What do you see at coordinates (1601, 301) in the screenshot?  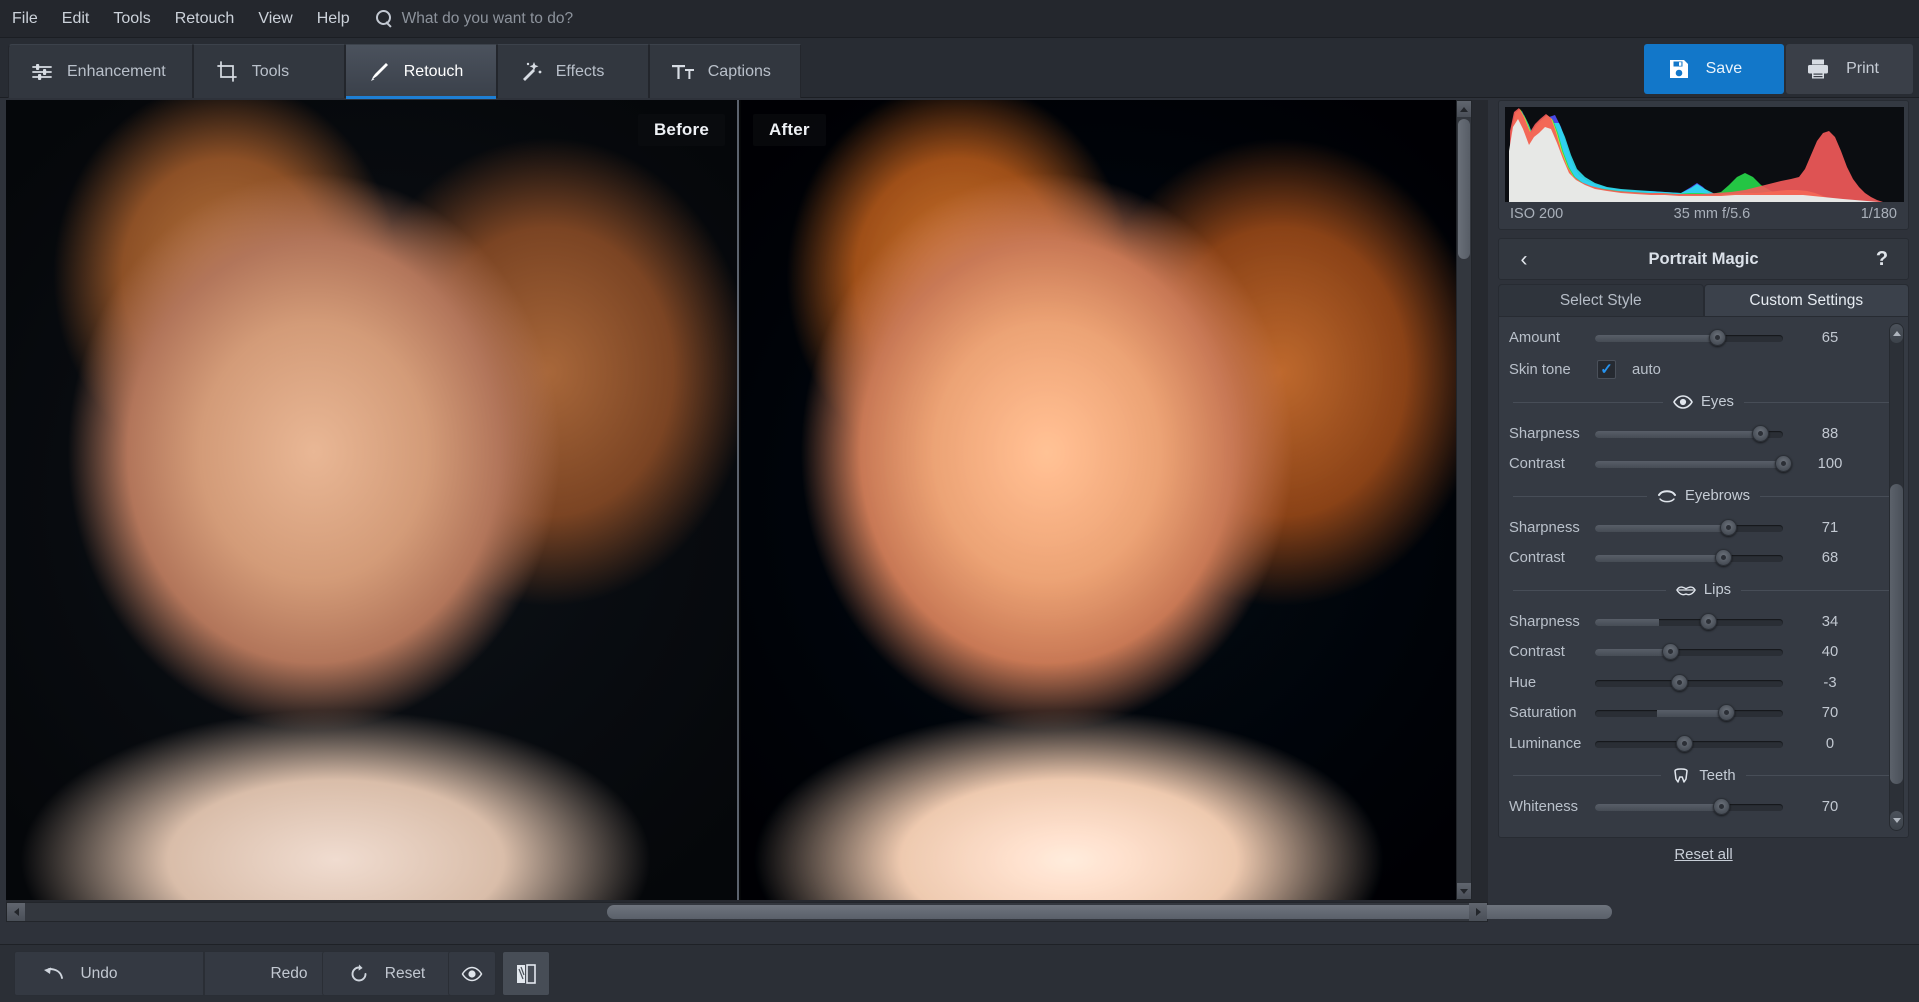 I see `subtab-select-style: Select Style` at bounding box center [1601, 301].